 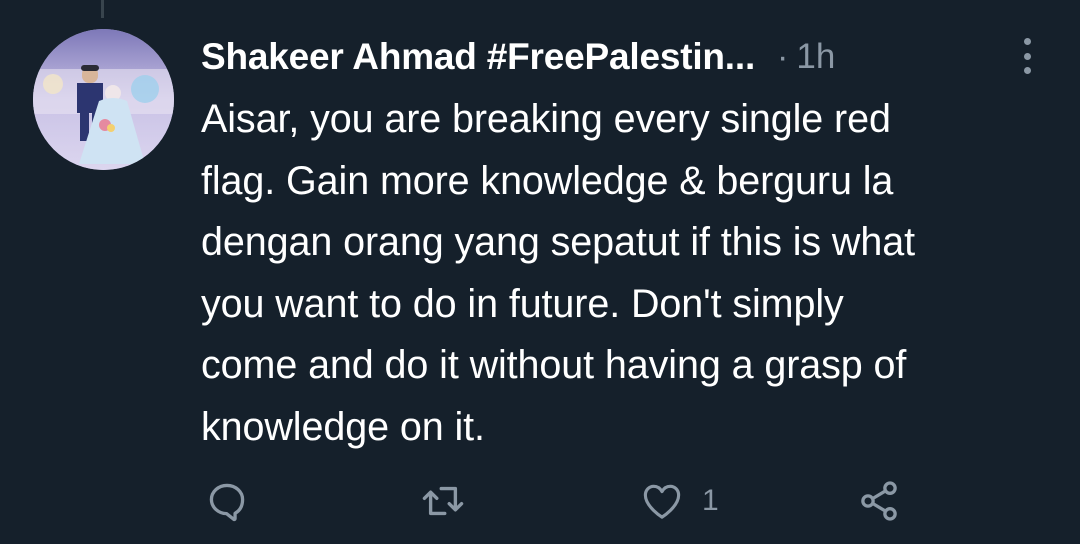 What do you see at coordinates (662, 501) in the screenshot?
I see `heart-icon` at bounding box center [662, 501].